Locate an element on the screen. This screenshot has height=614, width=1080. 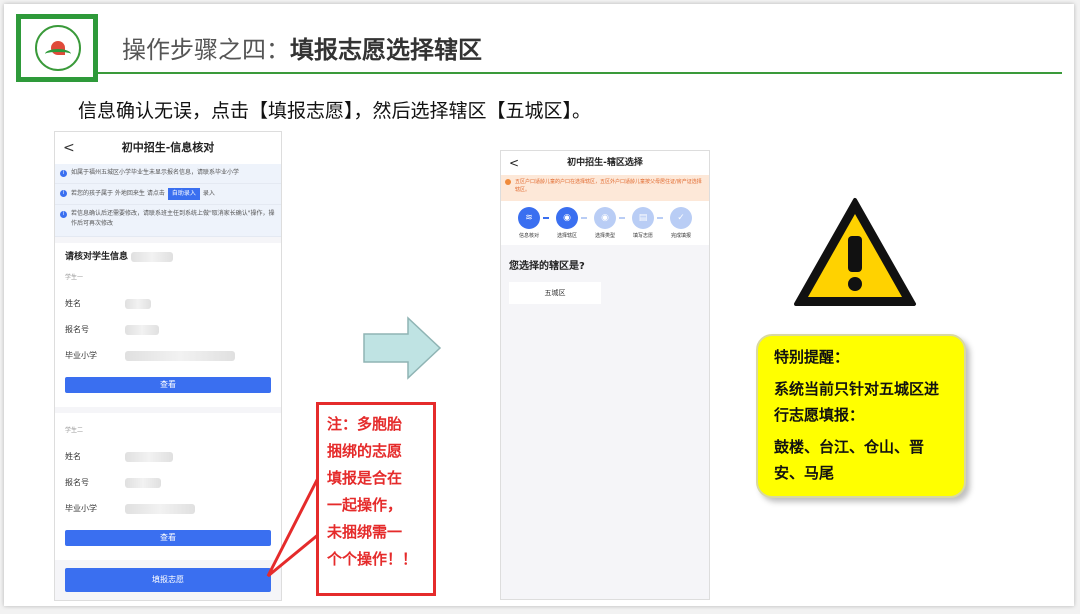
screen-title: 初中招生-辖区选择 is located at coordinates (605, 163).